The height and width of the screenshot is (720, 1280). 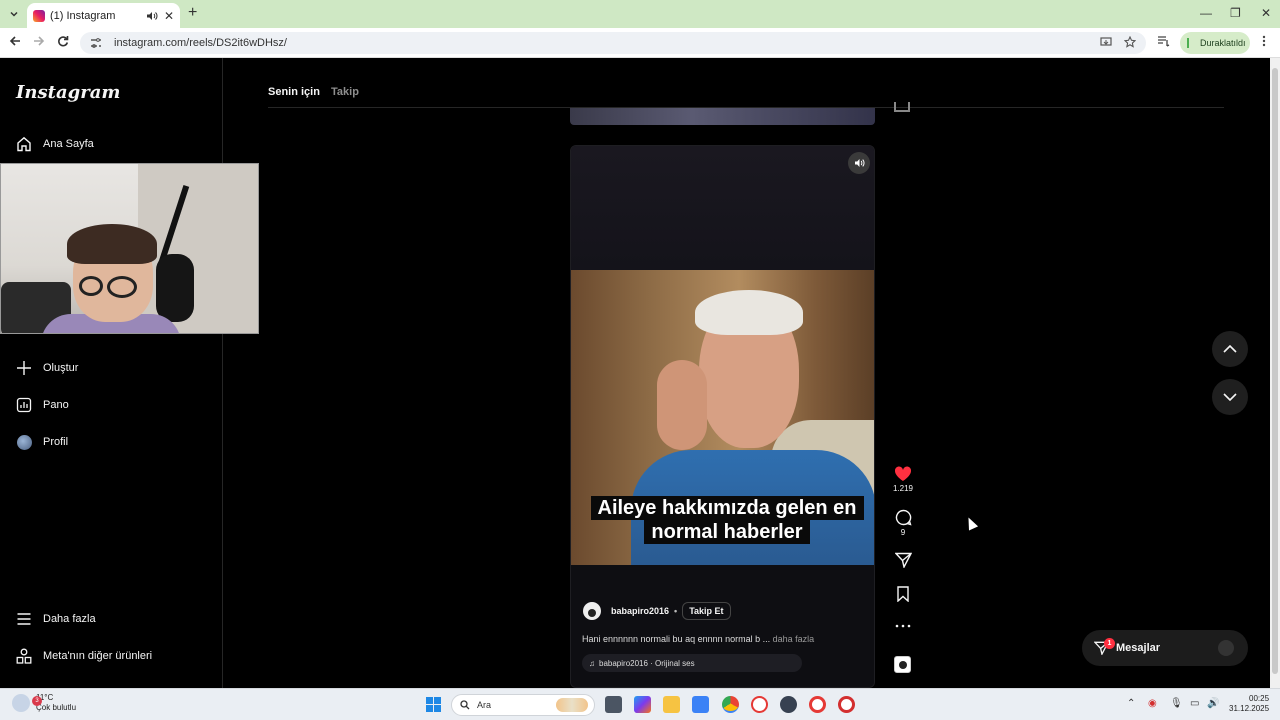 I want to click on clock: 00:25 31.12.2025, so click(x=1249, y=704).